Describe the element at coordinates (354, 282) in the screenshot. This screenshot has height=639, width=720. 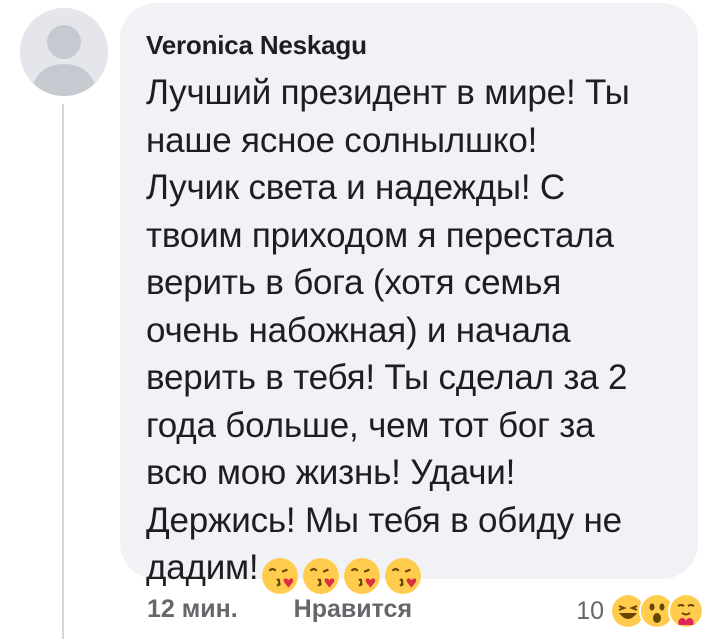
I see `comment-line: верить в бога (хотя семья` at that location.